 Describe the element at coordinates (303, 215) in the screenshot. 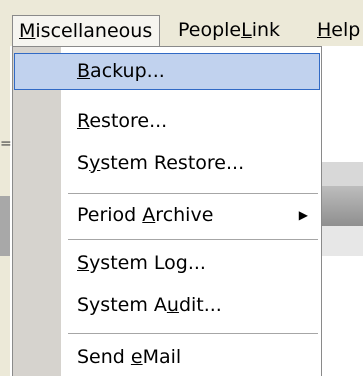

I see `submenu-arrow-icon: ▶` at that location.